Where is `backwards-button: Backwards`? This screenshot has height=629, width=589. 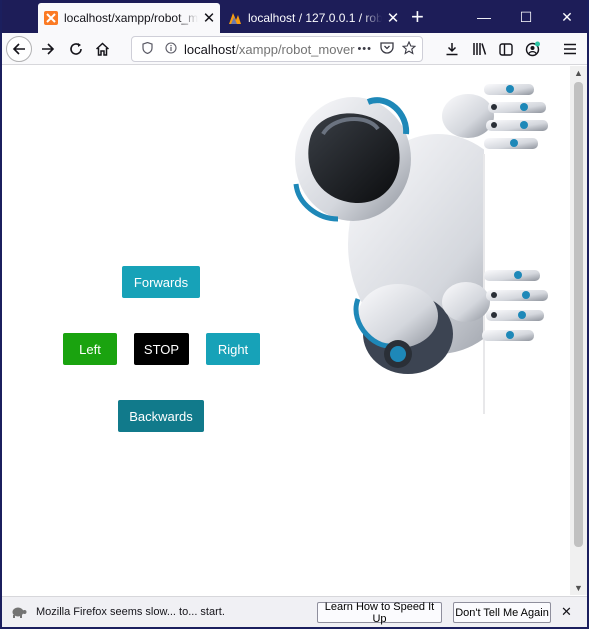
backwards-button: Backwards is located at coordinates (161, 416).